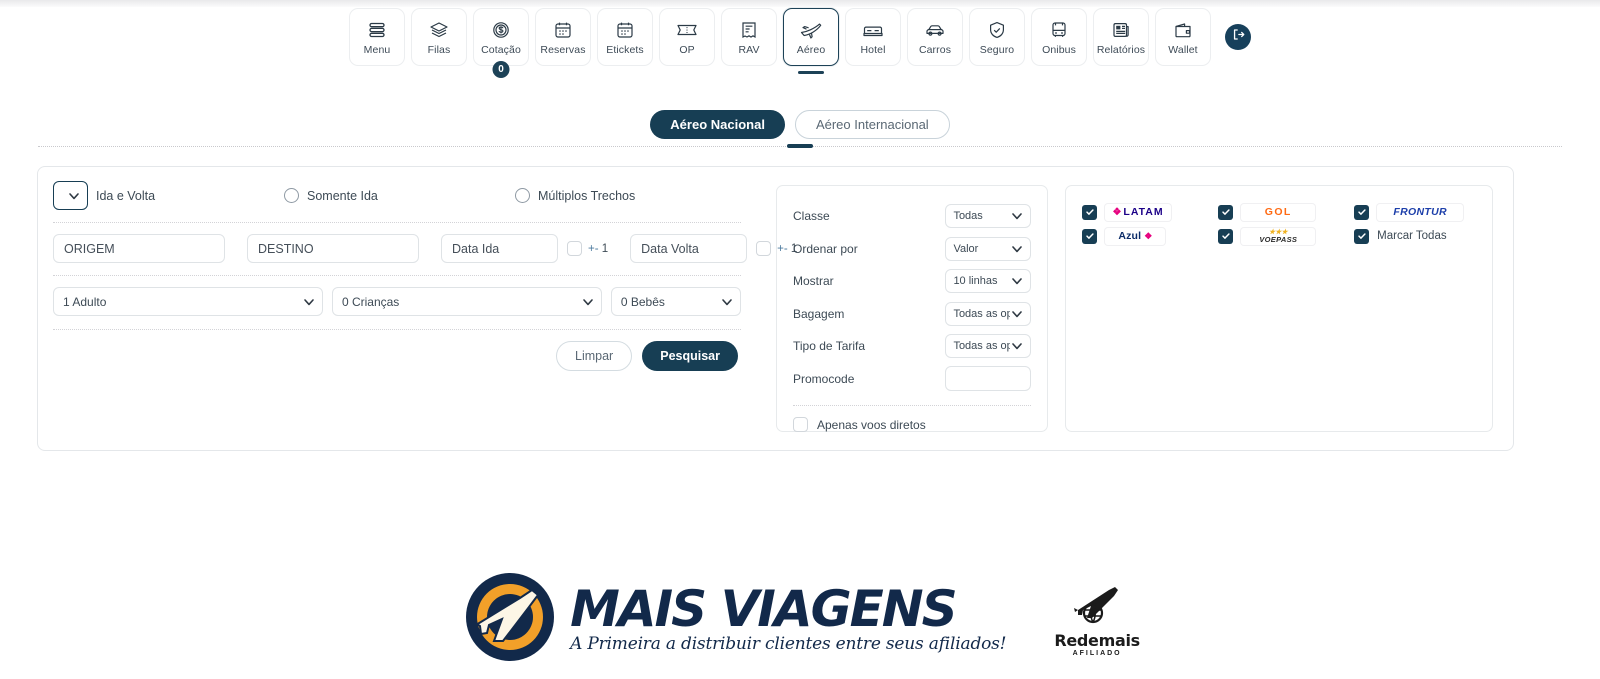 This screenshot has width=1600, height=679. I want to click on toolbar-item-relatorios: Relatórios, so click(1121, 37).